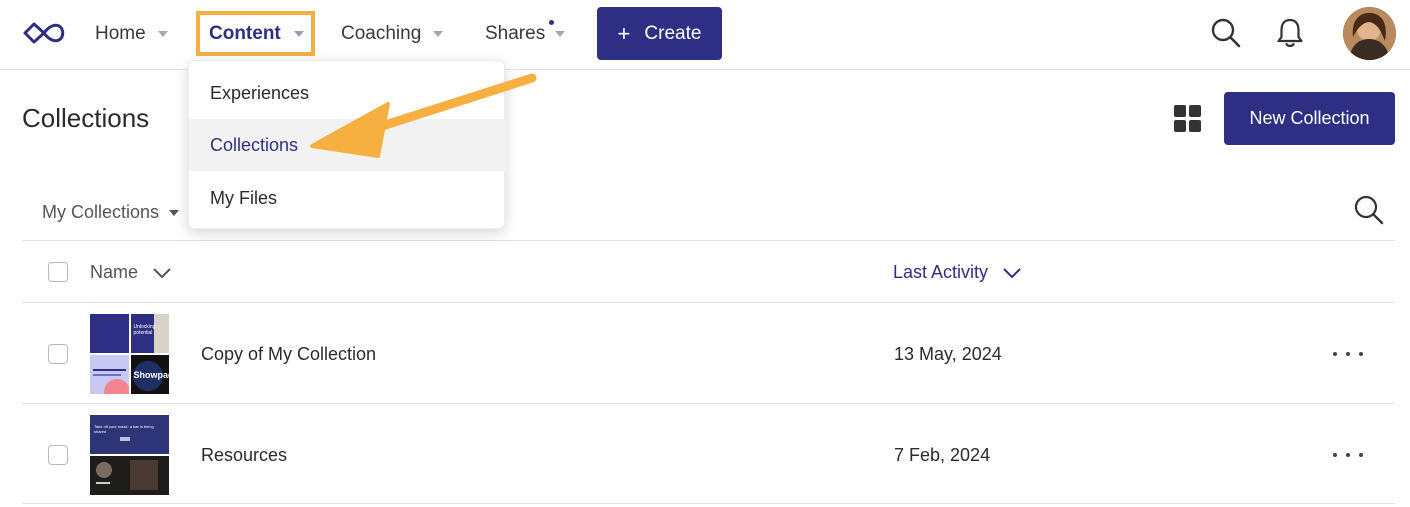  I want to click on row-name: Resources, so click(244, 455).